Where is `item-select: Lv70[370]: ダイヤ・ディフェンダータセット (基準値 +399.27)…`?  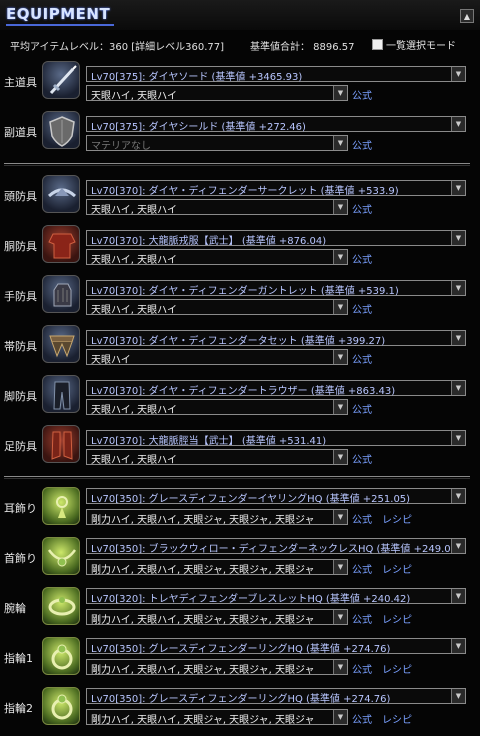
item-select: Lv70[370]: ダイヤ・ディフェンダータセット (基準値 +399.27)… is located at coordinates (276, 338).